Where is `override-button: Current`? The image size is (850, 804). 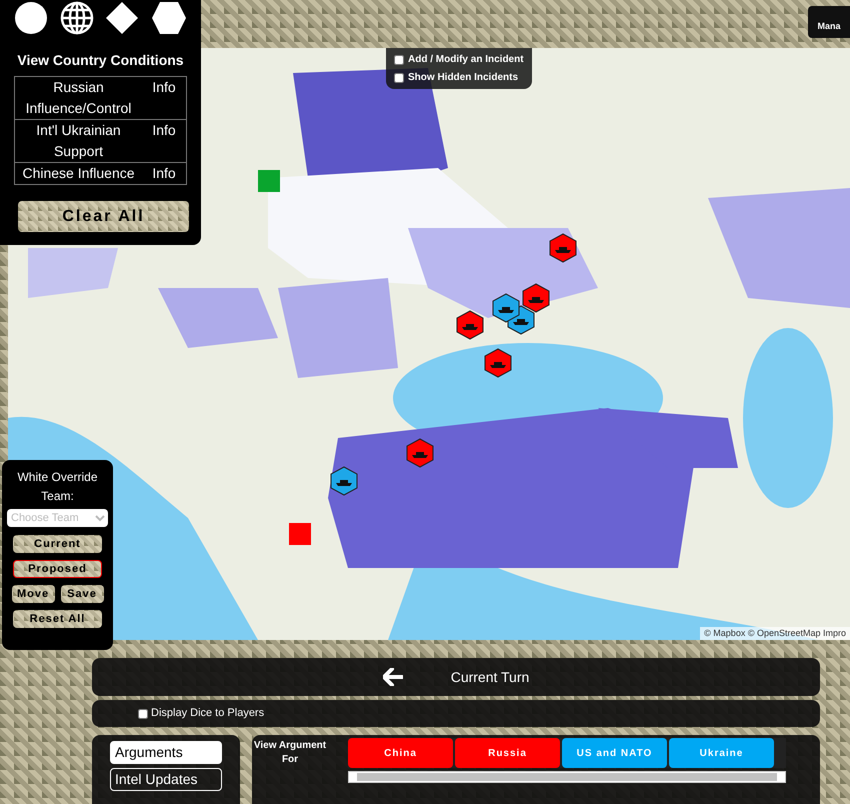
override-button: Current is located at coordinates (57, 544).